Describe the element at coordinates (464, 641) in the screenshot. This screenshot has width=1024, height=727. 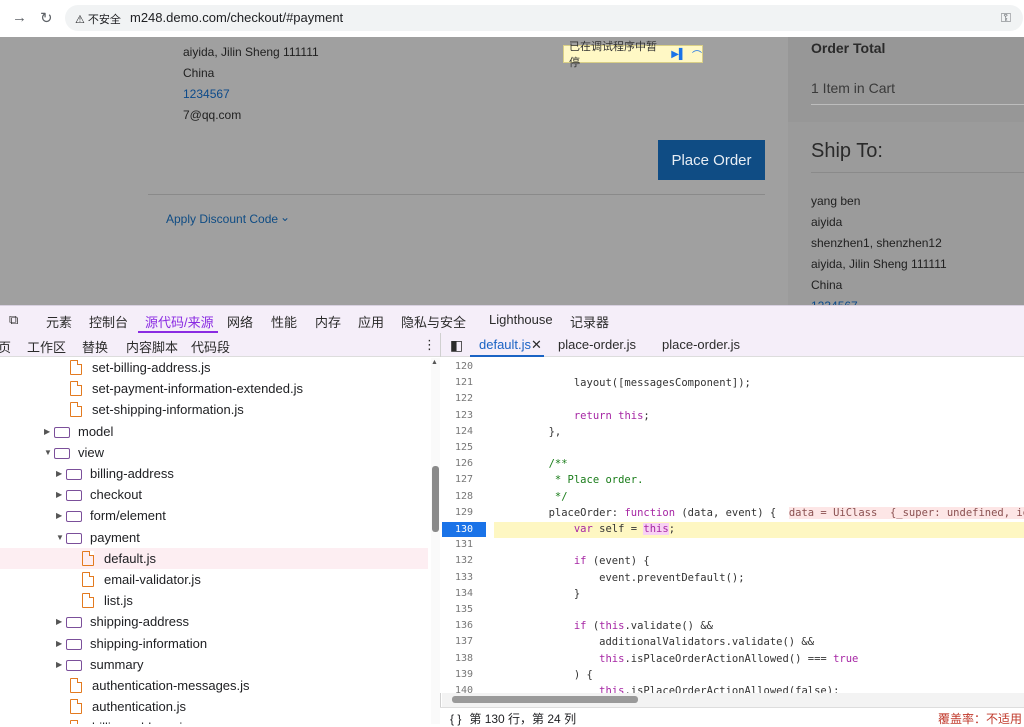
I see `line-number: 137` at that location.